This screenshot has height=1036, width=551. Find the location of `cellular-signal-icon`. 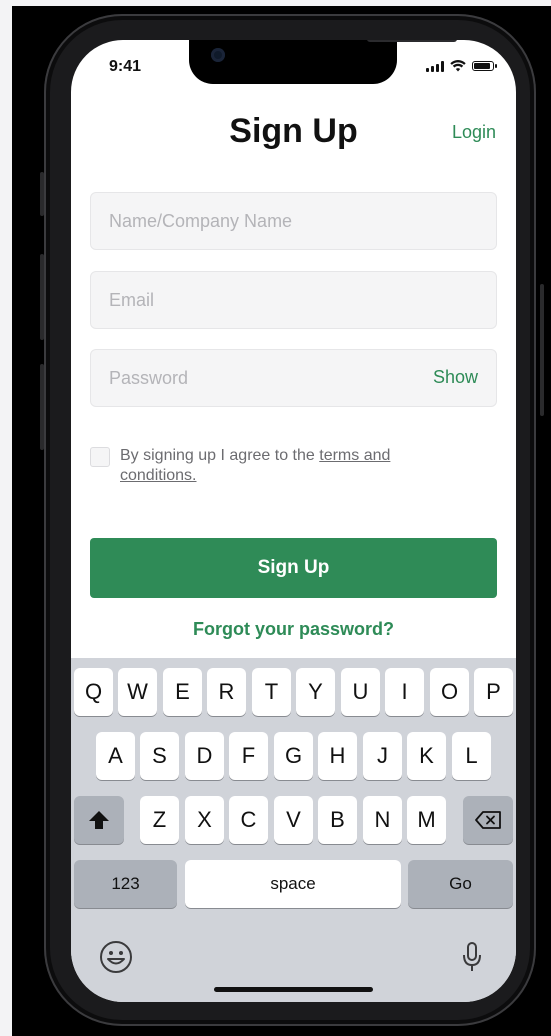

cellular-signal-icon is located at coordinates (435, 66).